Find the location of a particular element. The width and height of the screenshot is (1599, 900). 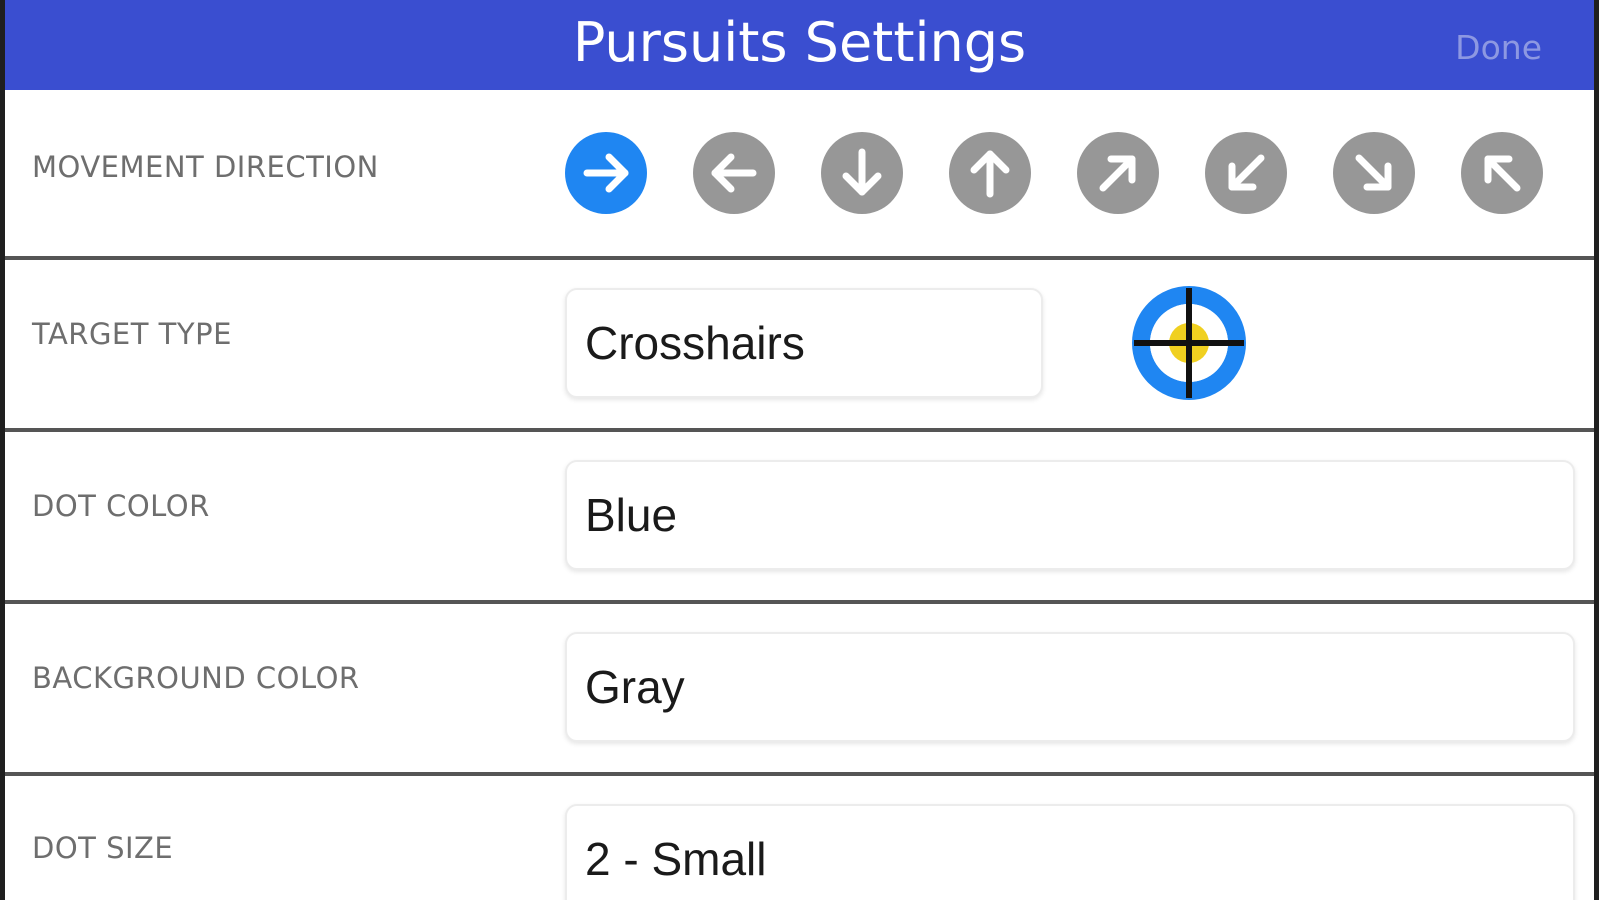

down-arrow-icon is located at coordinates (862, 172).